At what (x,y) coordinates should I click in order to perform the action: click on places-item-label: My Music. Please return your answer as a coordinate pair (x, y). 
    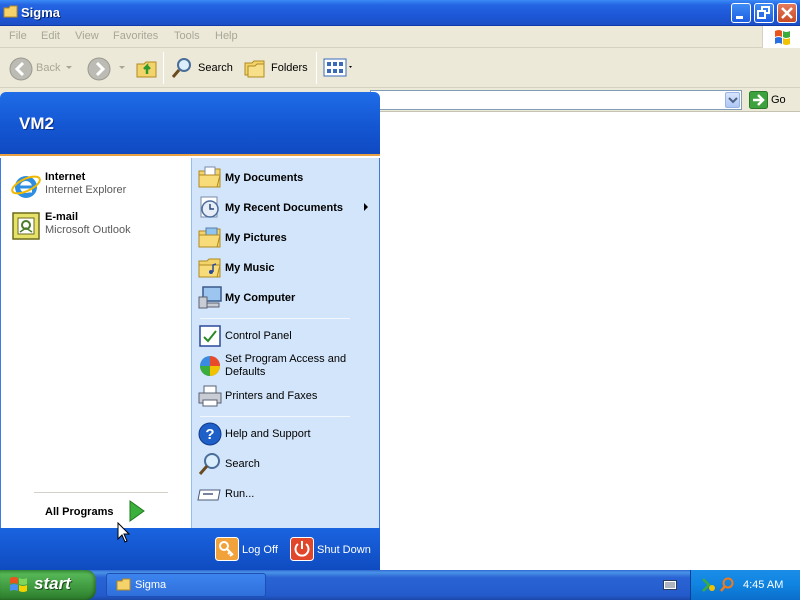
    Looking at the image, I should click on (250, 268).